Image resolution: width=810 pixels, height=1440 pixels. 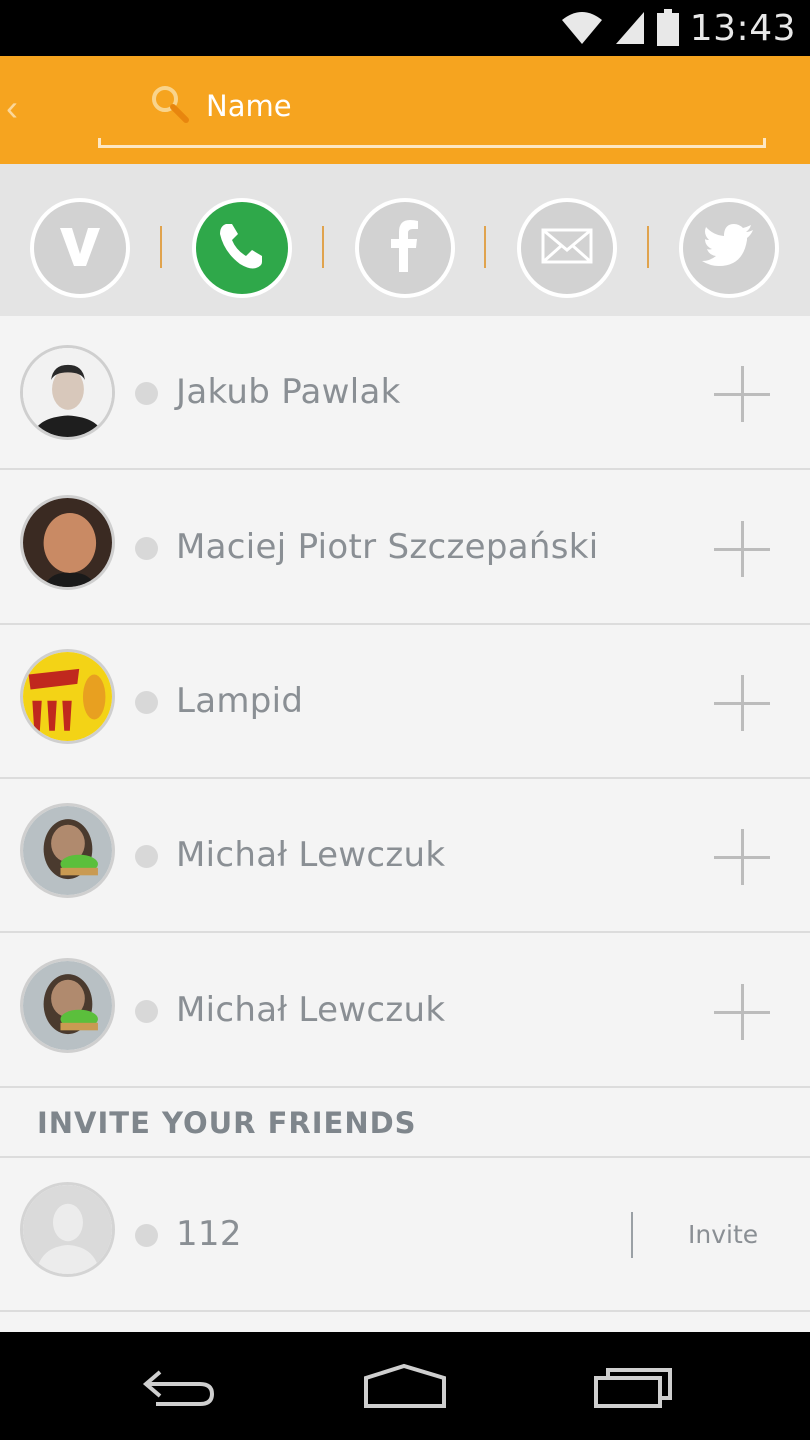 I want to click on tab-email, so click(x=567, y=248).